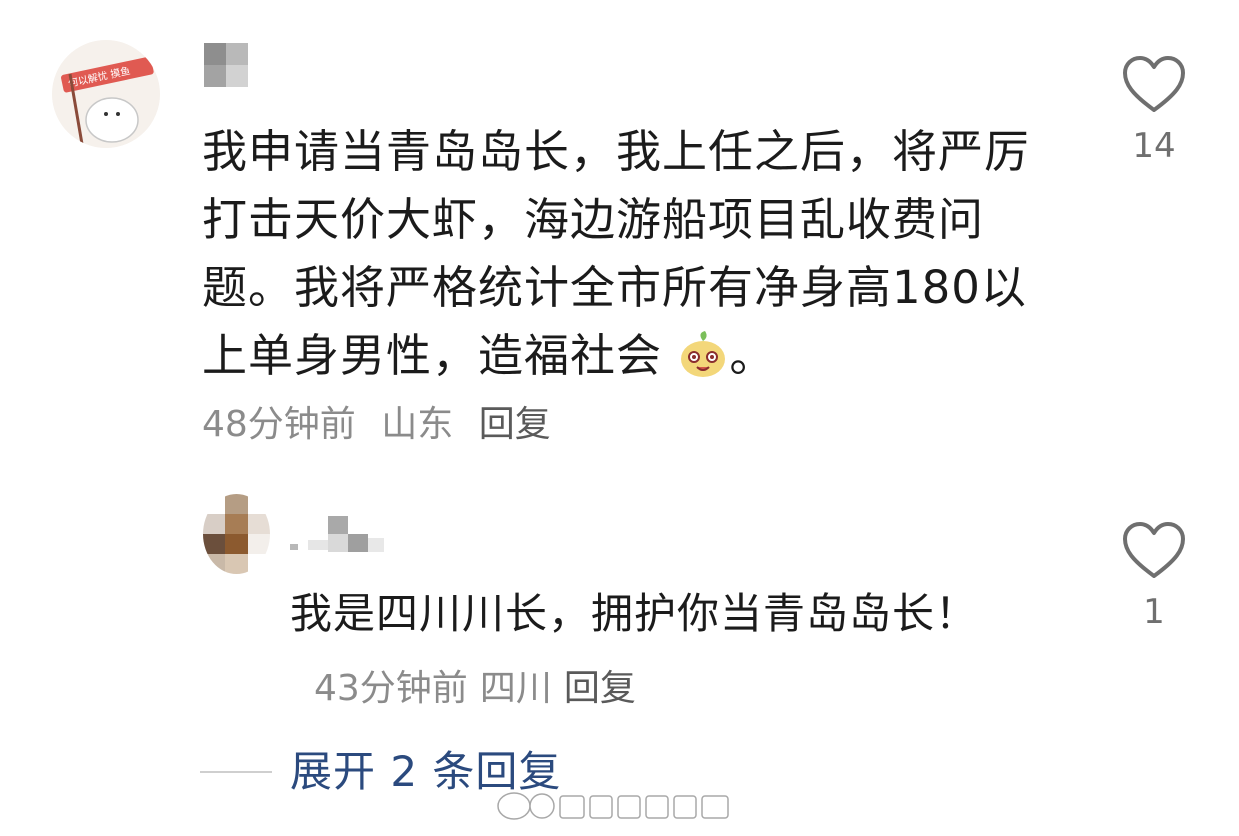 The image size is (1239, 836). What do you see at coordinates (279, 424) in the screenshot?
I see `comment-time: 48分钟前` at bounding box center [279, 424].